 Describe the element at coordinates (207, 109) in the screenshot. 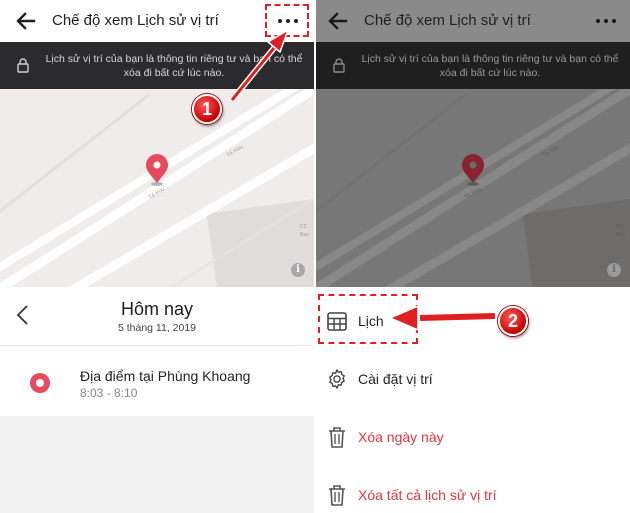

I see `step-badge-1: 1` at that location.